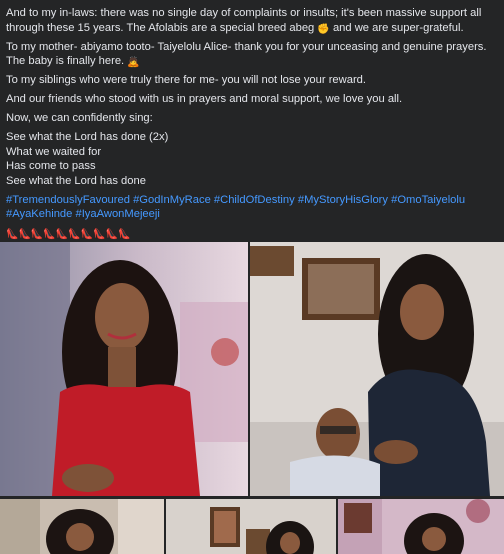 The height and width of the screenshot is (554, 504). Describe the element at coordinates (79, 118) in the screenshot. I see `post-paragraph-sing: Now, we can confidently sing:` at that location.